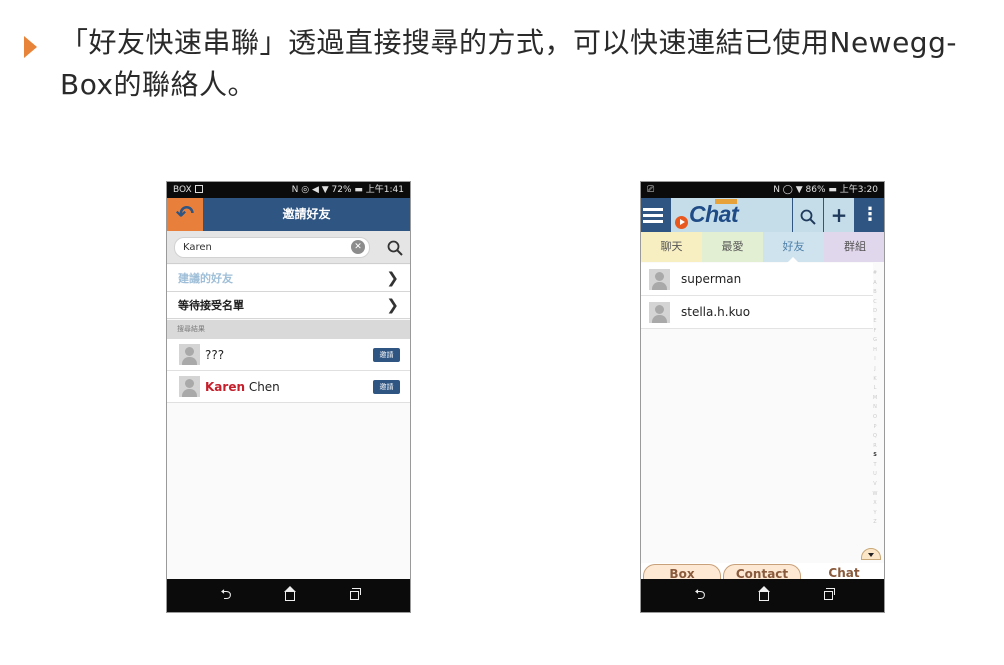 The height and width of the screenshot is (665, 1004). I want to click on battery-percent: 86%, so click(815, 190).